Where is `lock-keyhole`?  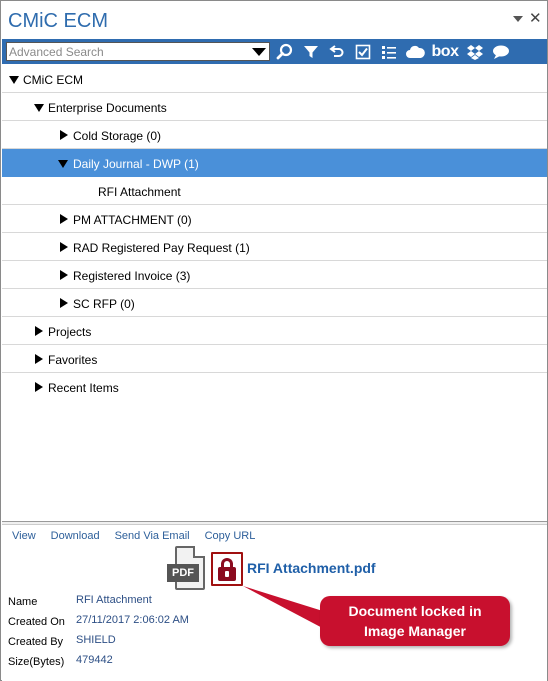
lock-keyhole is located at coordinates (227, 574).